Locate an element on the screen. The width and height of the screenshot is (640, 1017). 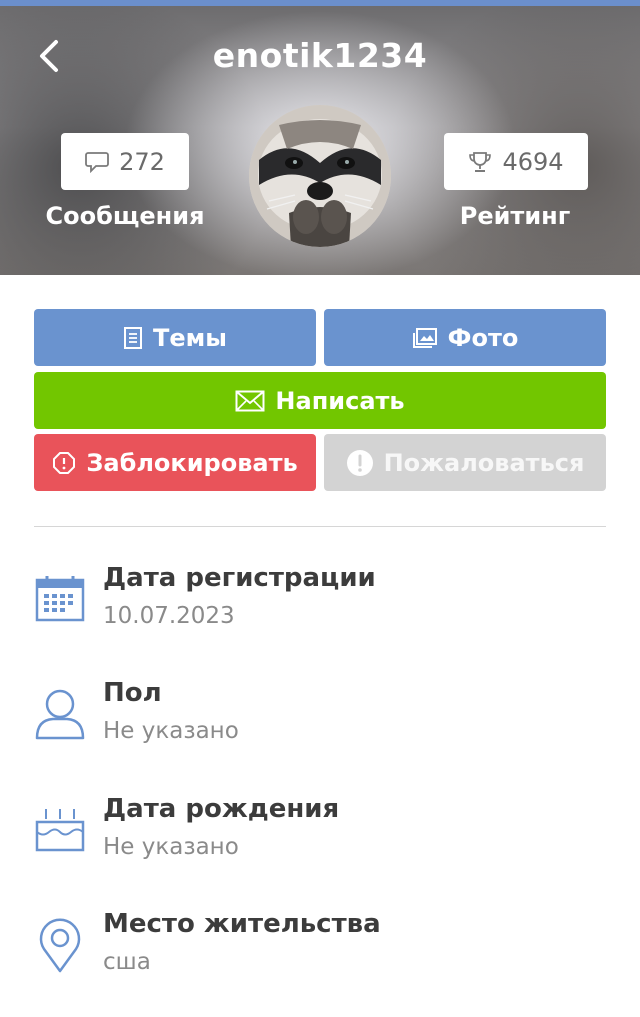
rating-stat: 4694 is located at coordinates (516, 161).